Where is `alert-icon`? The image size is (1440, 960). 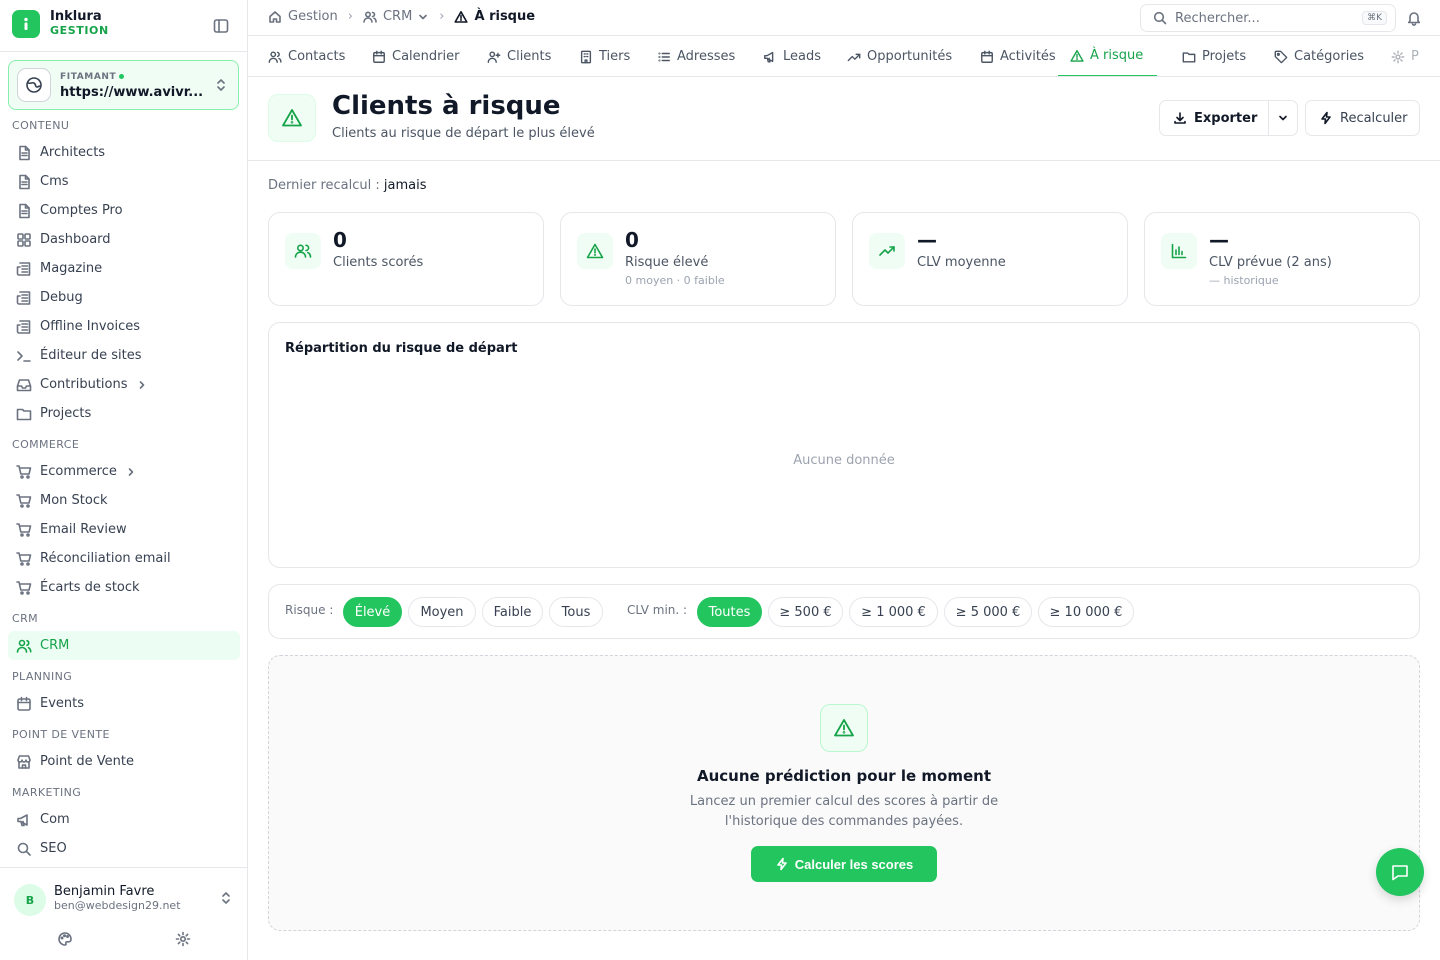 alert-icon is located at coordinates (844, 728).